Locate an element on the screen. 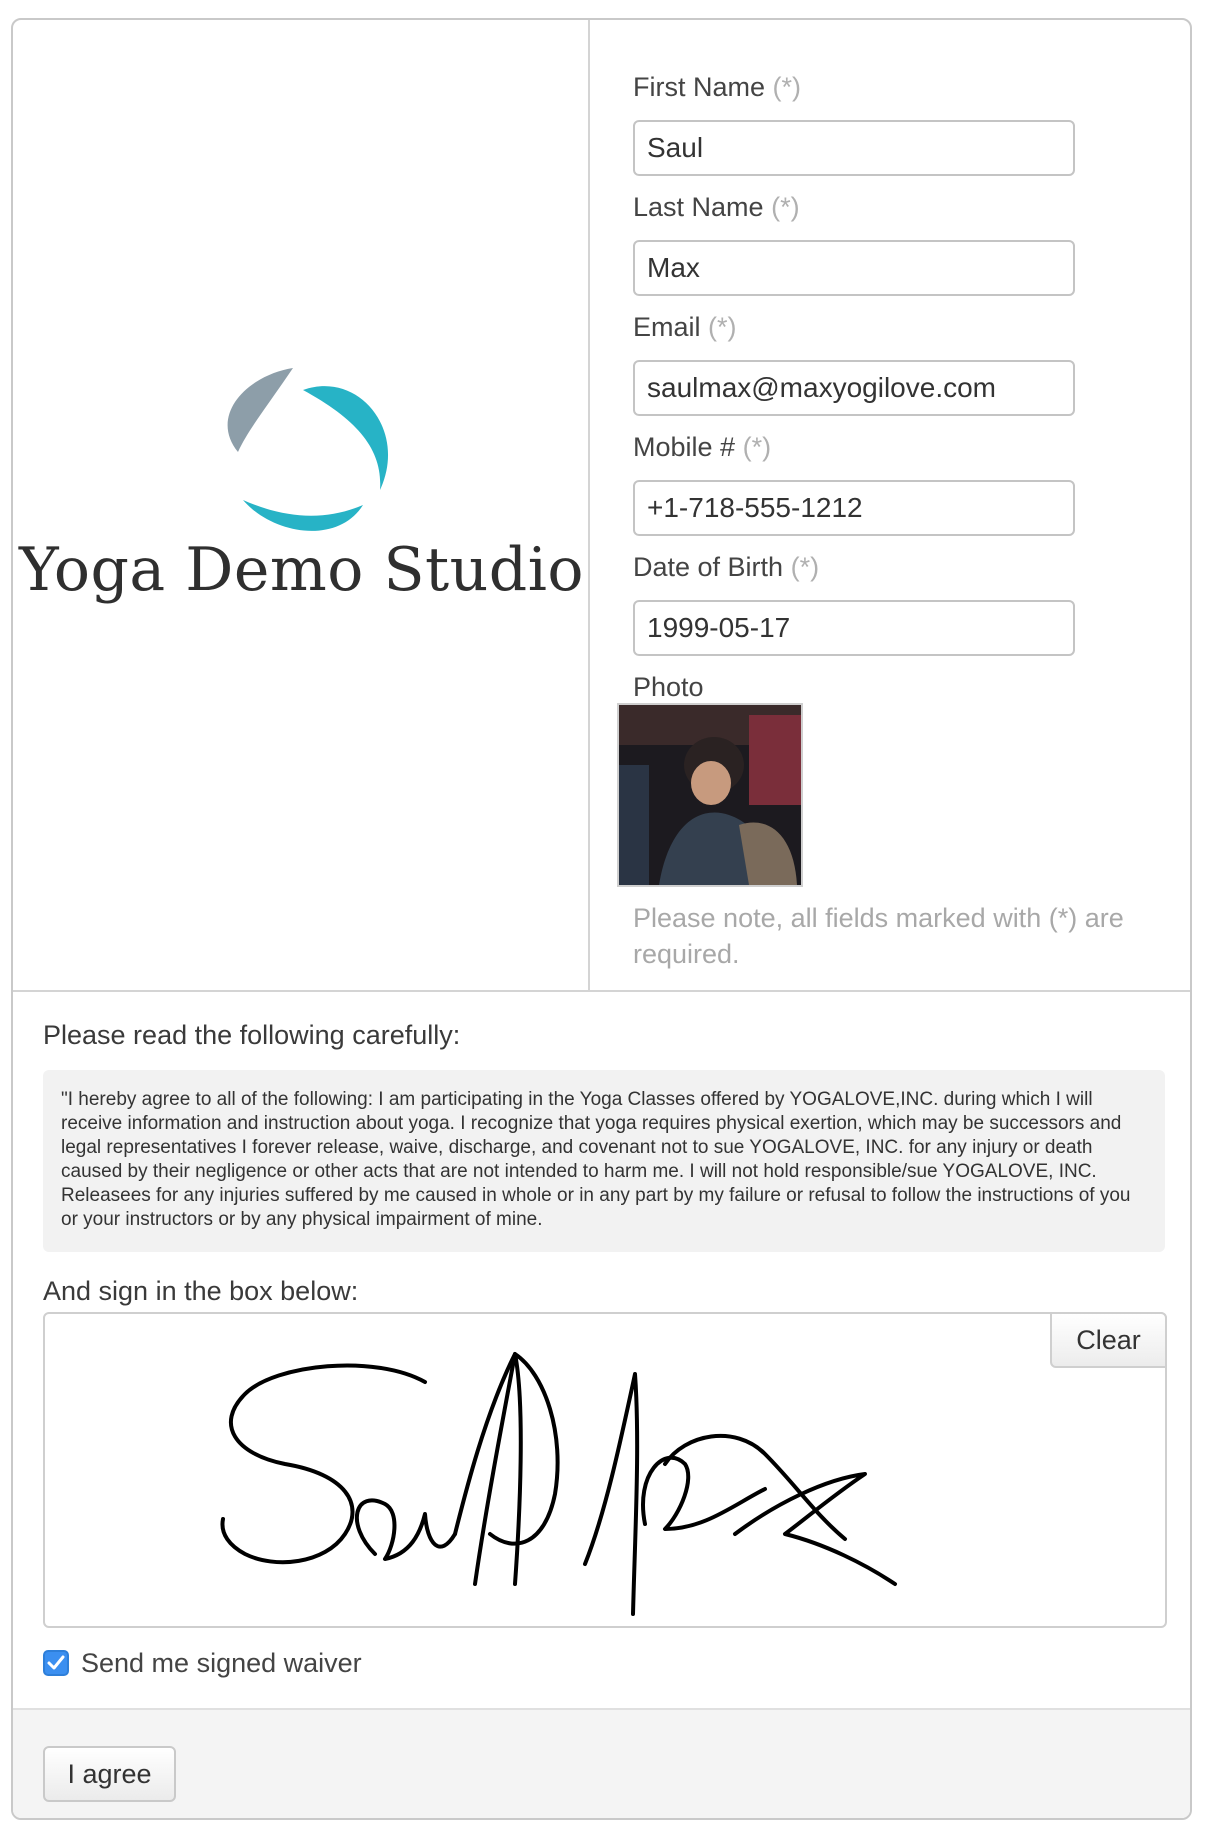  mobile-label: Mobile # (*) is located at coordinates (702, 447).